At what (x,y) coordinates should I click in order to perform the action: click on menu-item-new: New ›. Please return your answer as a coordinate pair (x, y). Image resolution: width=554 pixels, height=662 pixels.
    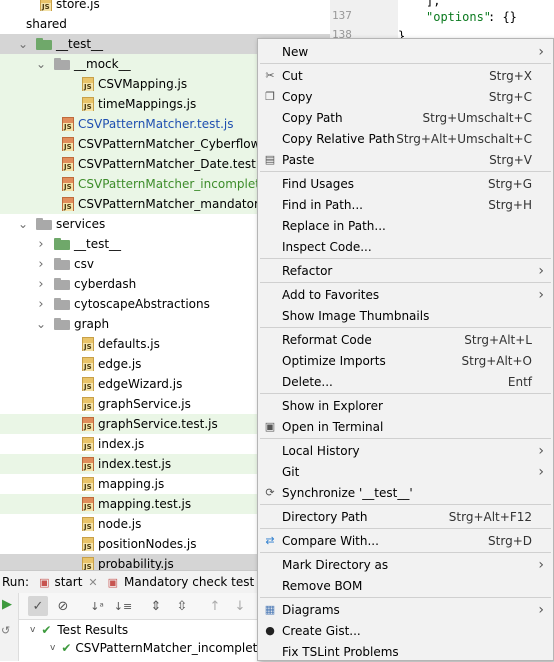
    Looking at the image, I should click on (405, 51).